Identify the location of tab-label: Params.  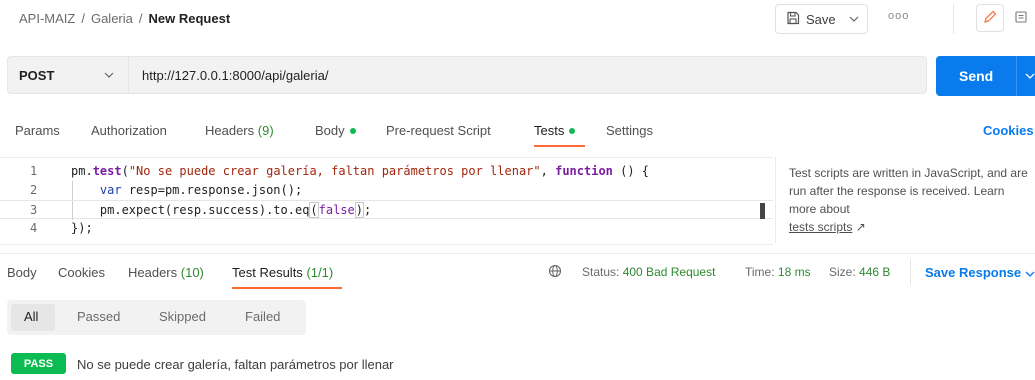
(37, 130).